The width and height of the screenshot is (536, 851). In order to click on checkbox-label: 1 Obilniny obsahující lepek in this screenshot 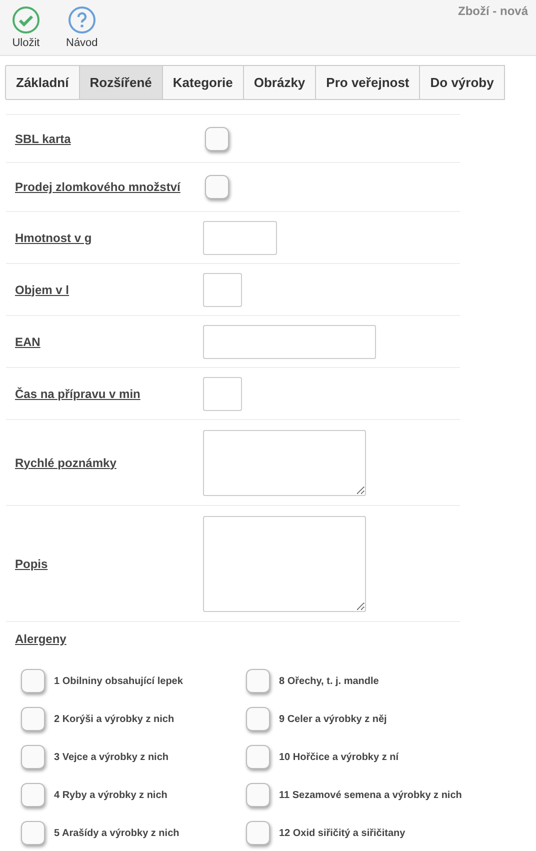, I will do `click(118, 681)`.